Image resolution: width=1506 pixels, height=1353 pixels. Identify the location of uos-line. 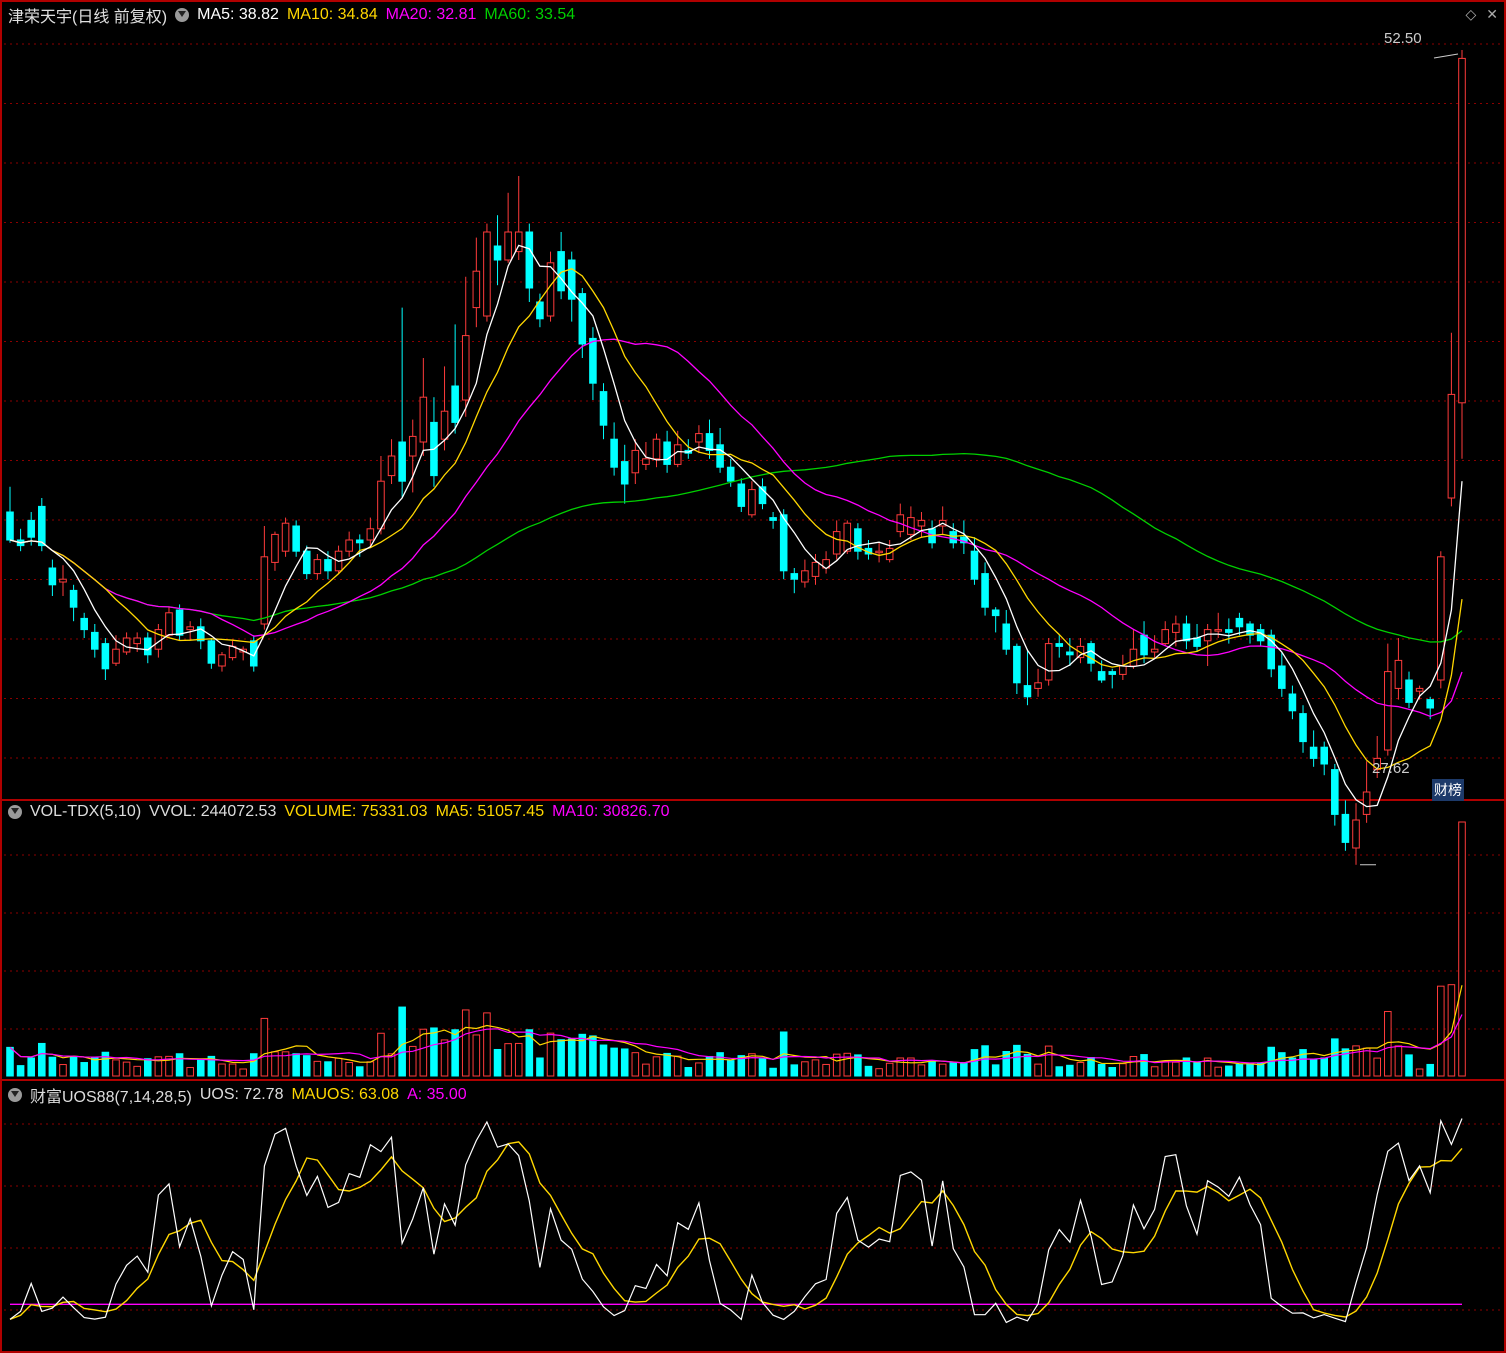
(736, 1221).